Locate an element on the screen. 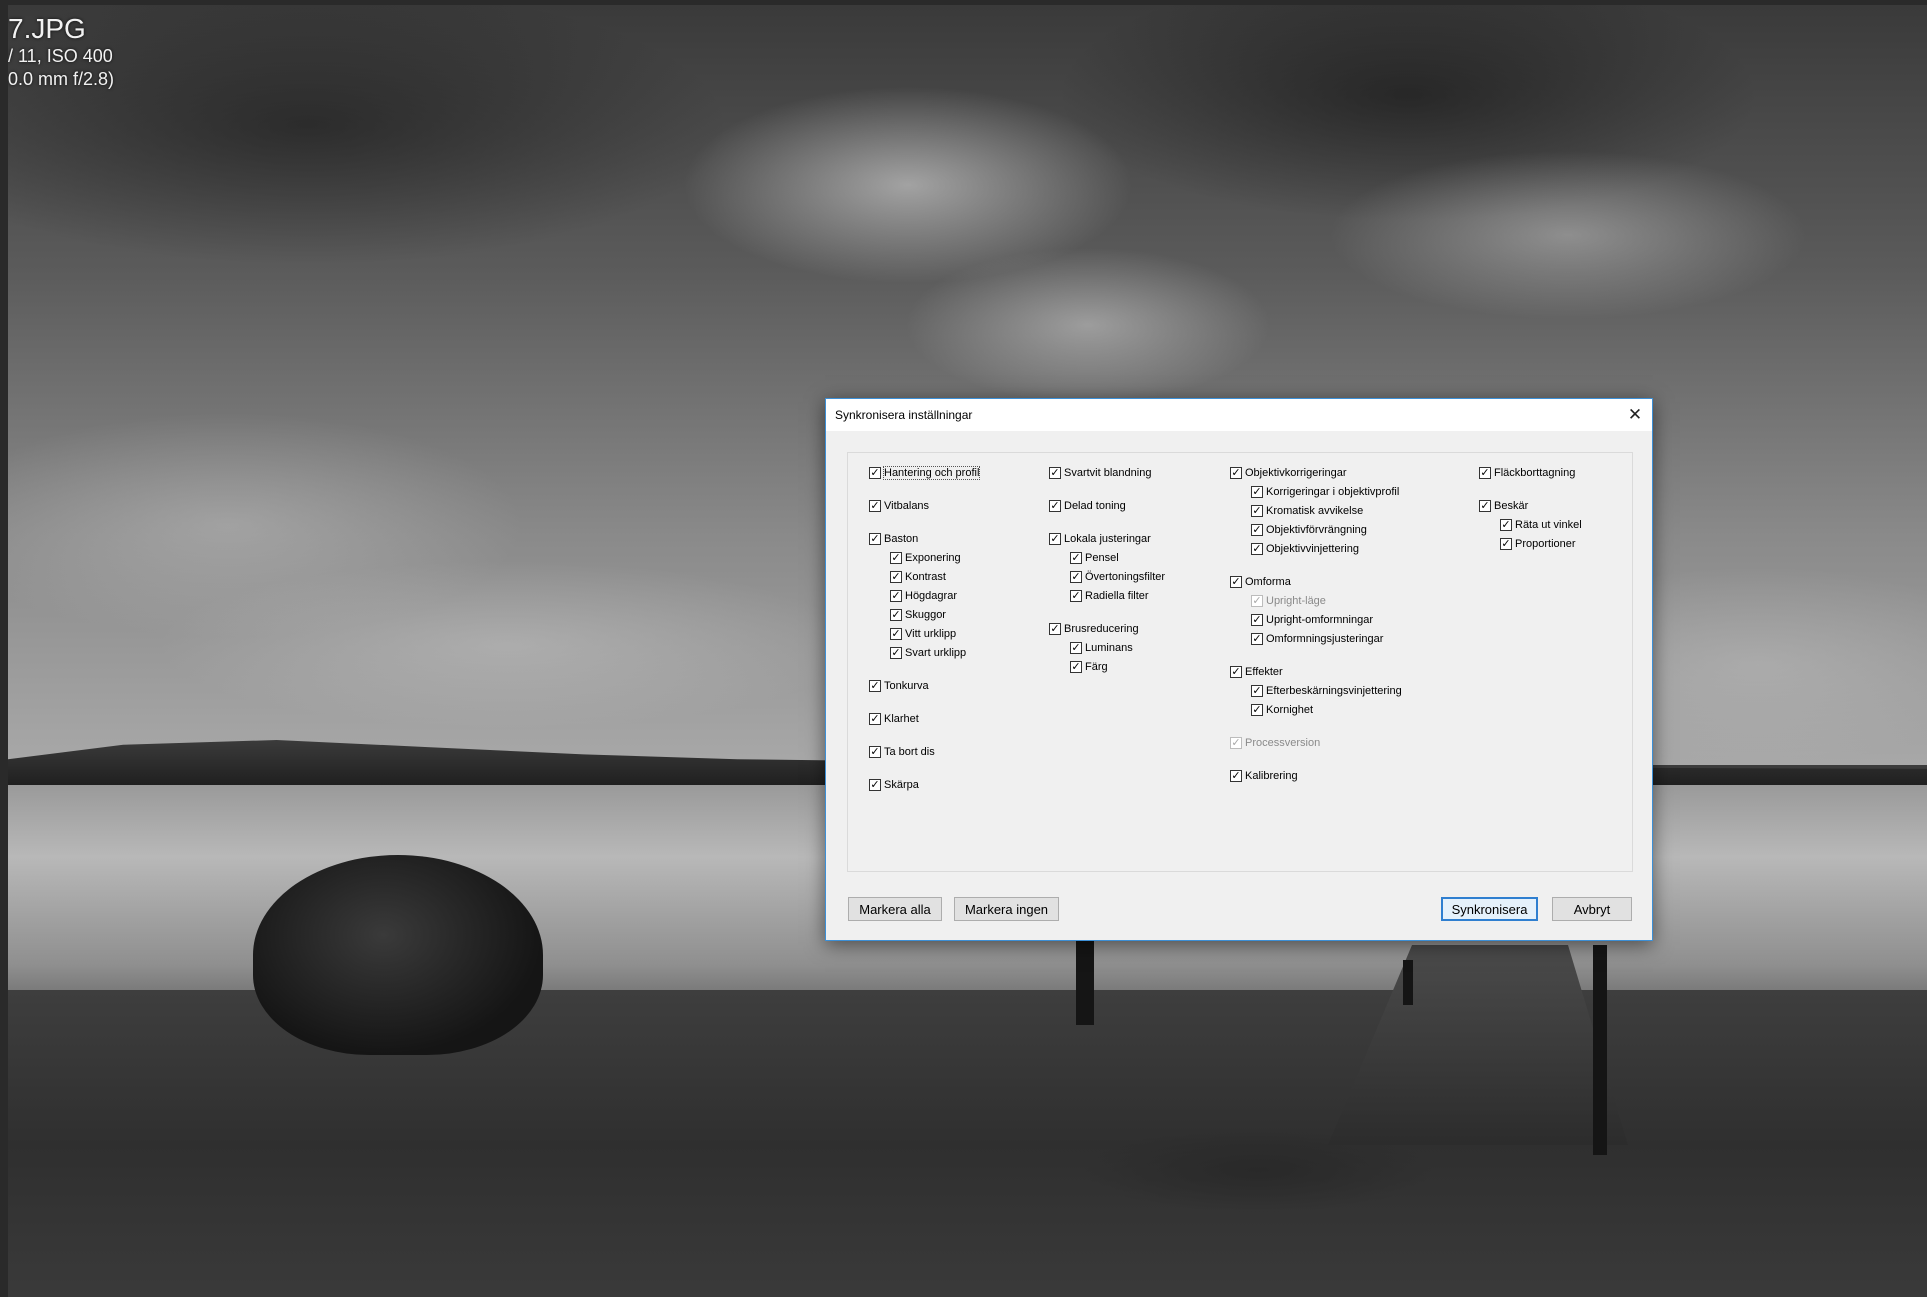  checkbox-label: Vitbalans is located at coordinates (907, 506).